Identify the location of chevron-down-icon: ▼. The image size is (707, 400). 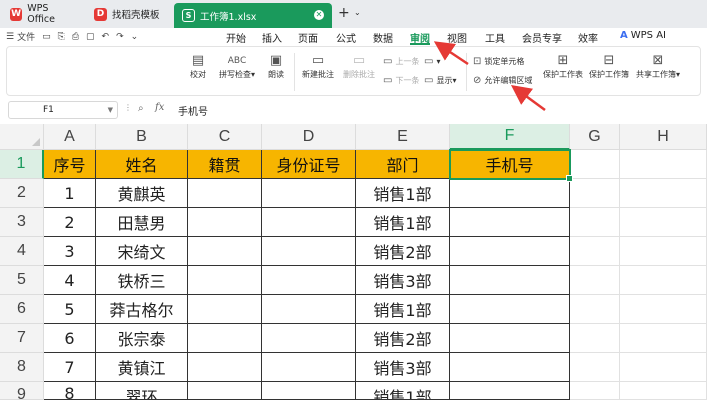
(110, 110).